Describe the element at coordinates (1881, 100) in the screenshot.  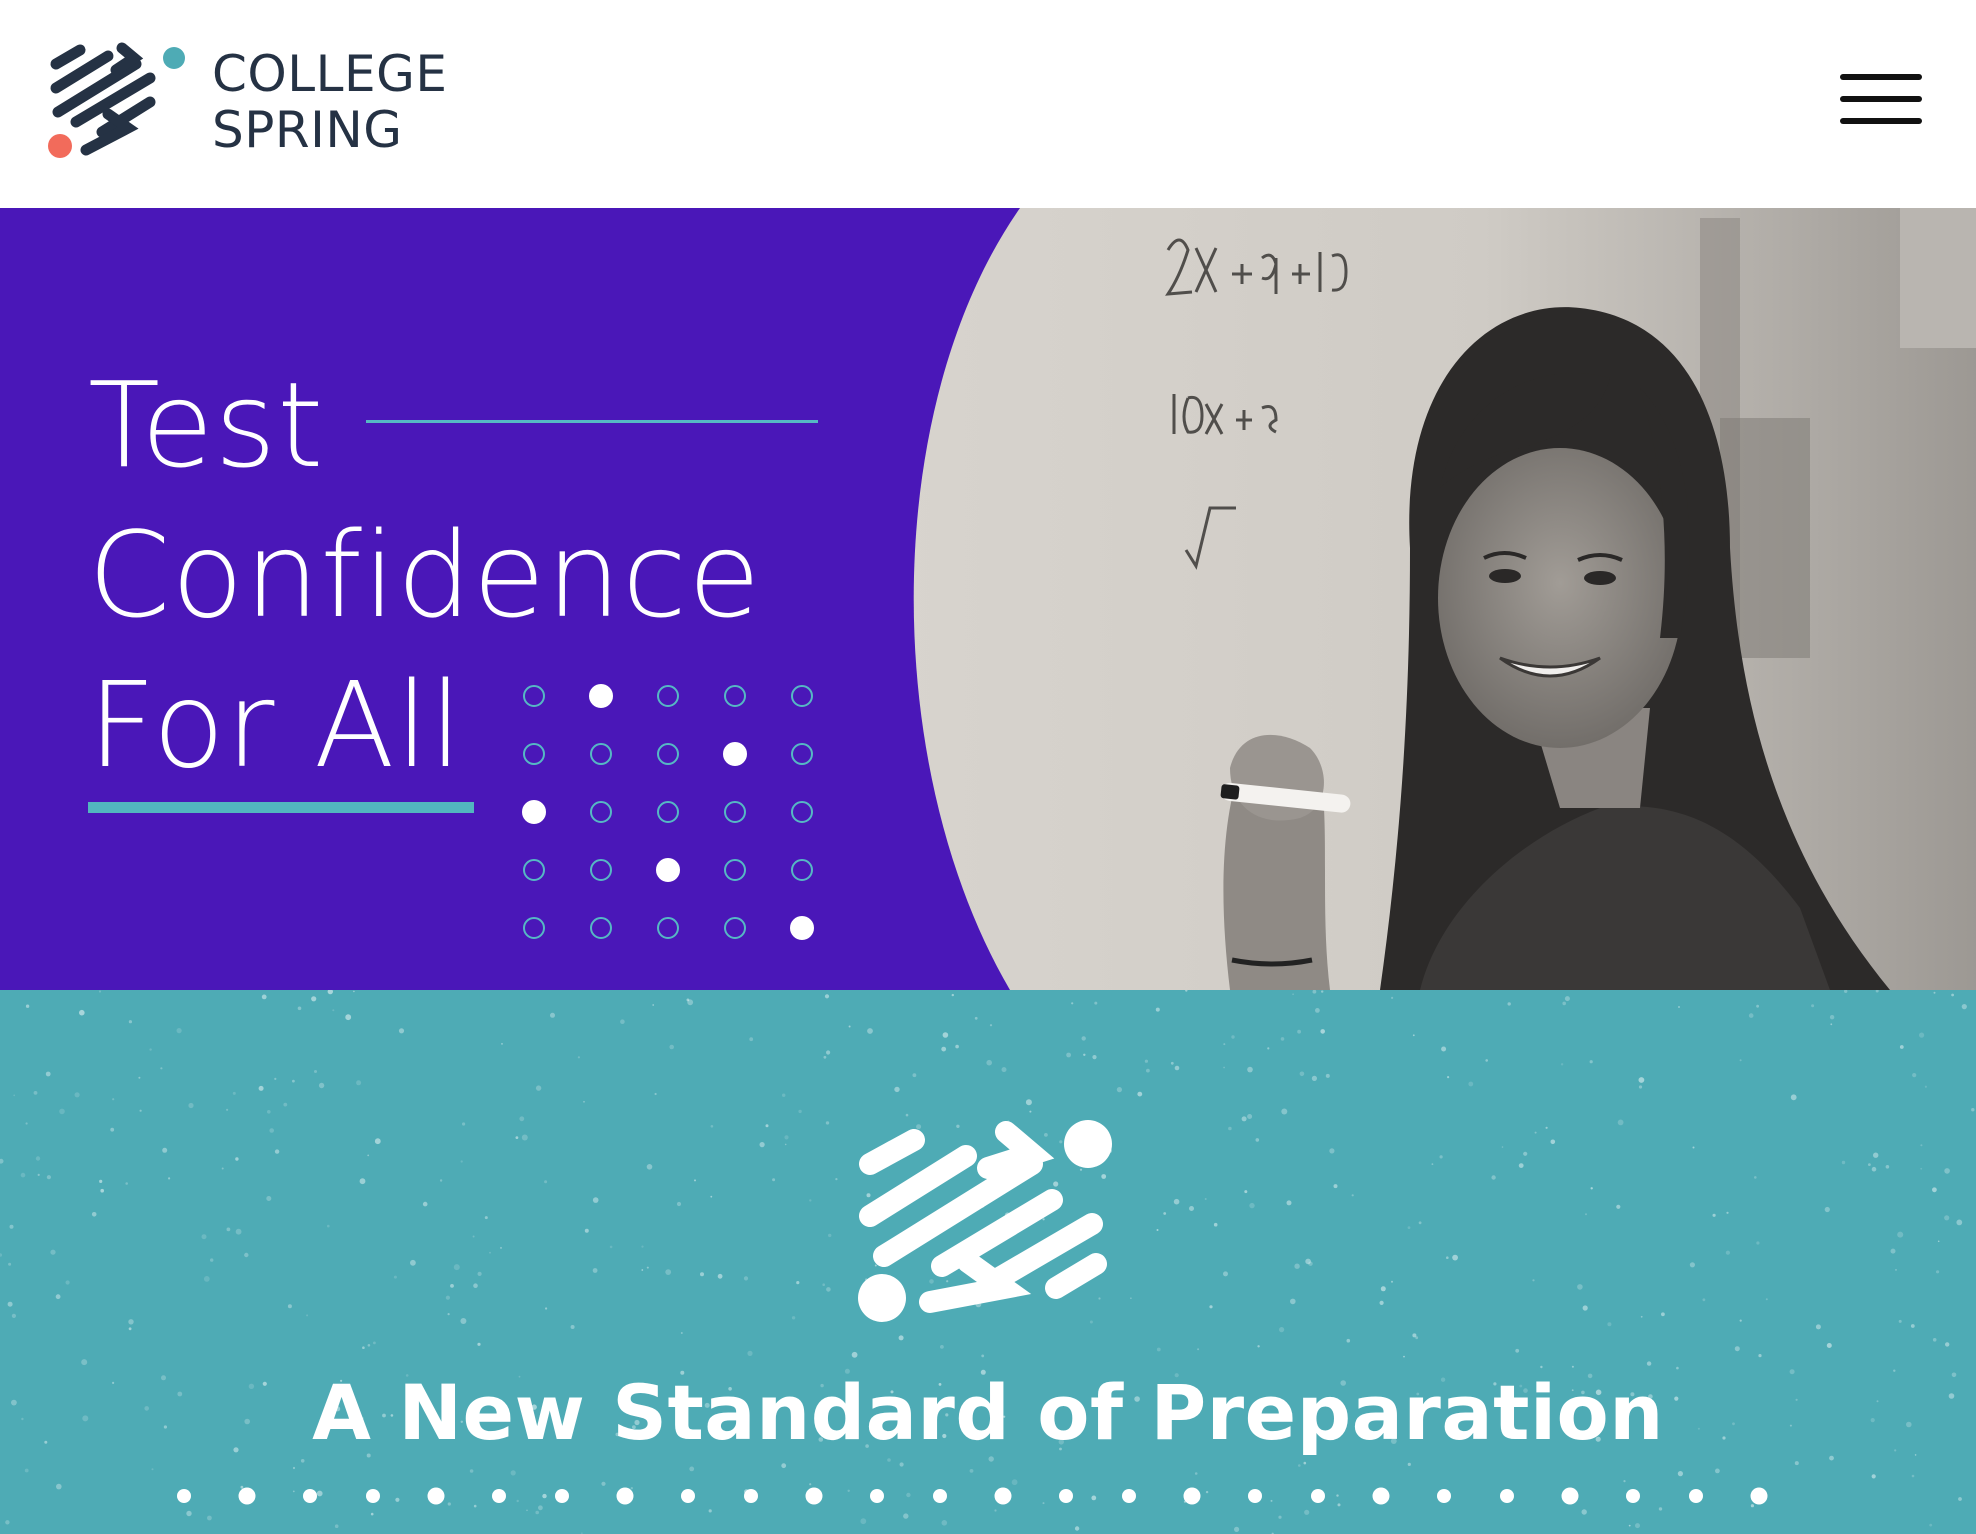
I see `hamburger-menu-icon` at that location.